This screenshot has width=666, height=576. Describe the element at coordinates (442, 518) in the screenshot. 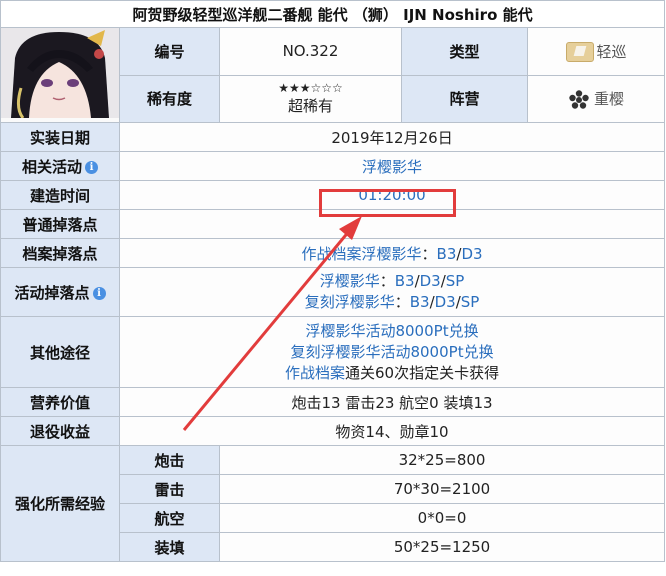

I see `enhance-formula: 0*0=0` at that location.